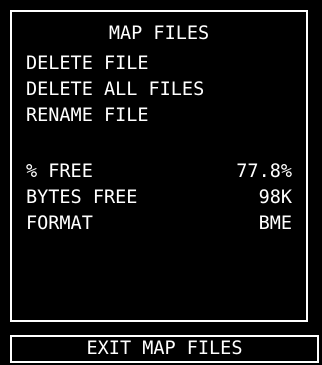 The image size is (322, 365). What do you see at coordinates (59, 223) in the screenshot?
I see `format-label: FORMAT` at bounding box center [59, 223].